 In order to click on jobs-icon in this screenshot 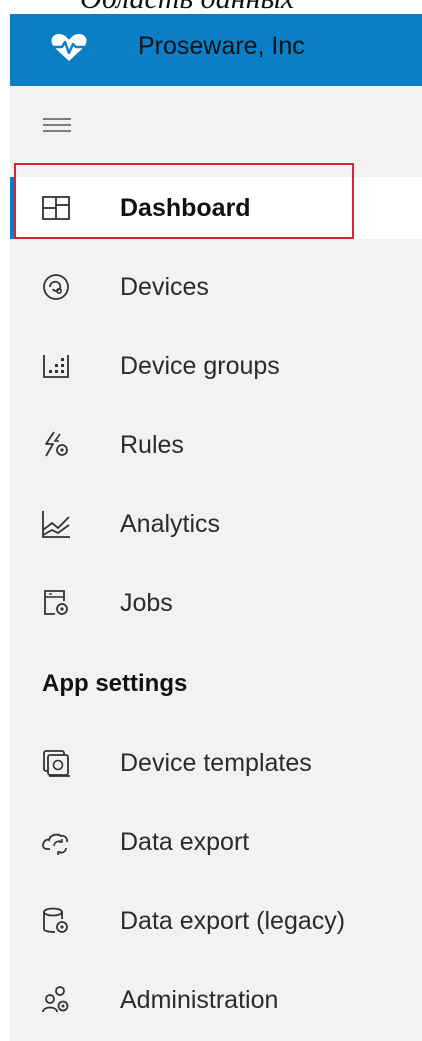, I will do `click(56, 603)`.